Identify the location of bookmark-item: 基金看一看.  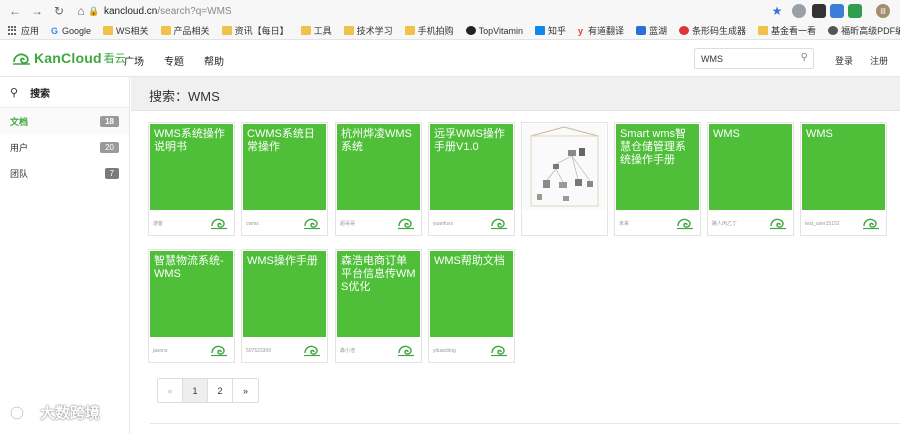
(787, 30).